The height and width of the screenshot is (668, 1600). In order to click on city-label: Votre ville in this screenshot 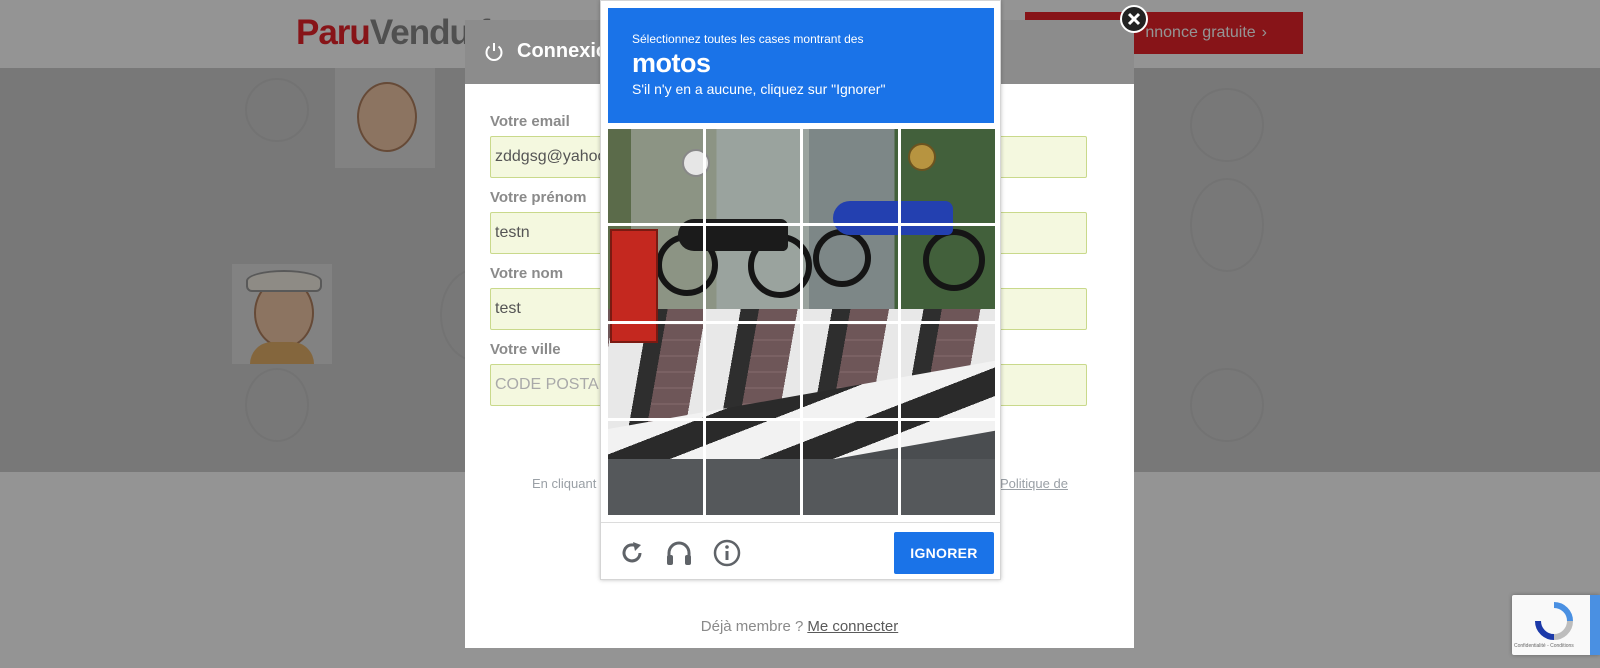, I will do `click(525, 349)`.